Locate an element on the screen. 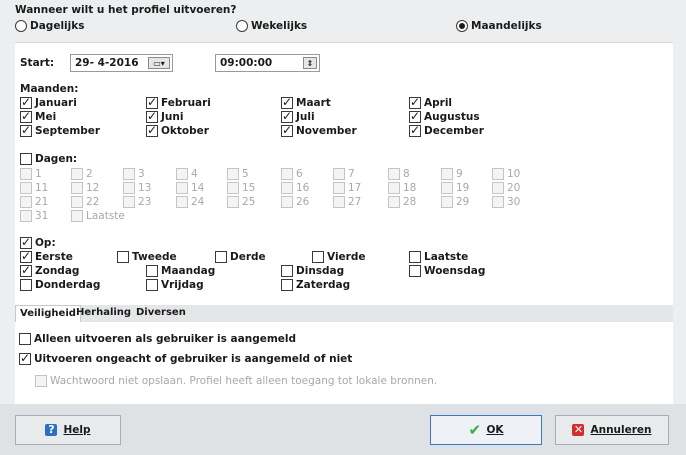 The width and height of the screenshot is (686, 455). weekday-zaterdag: Zaterdag is located at coordinates (315, 285).